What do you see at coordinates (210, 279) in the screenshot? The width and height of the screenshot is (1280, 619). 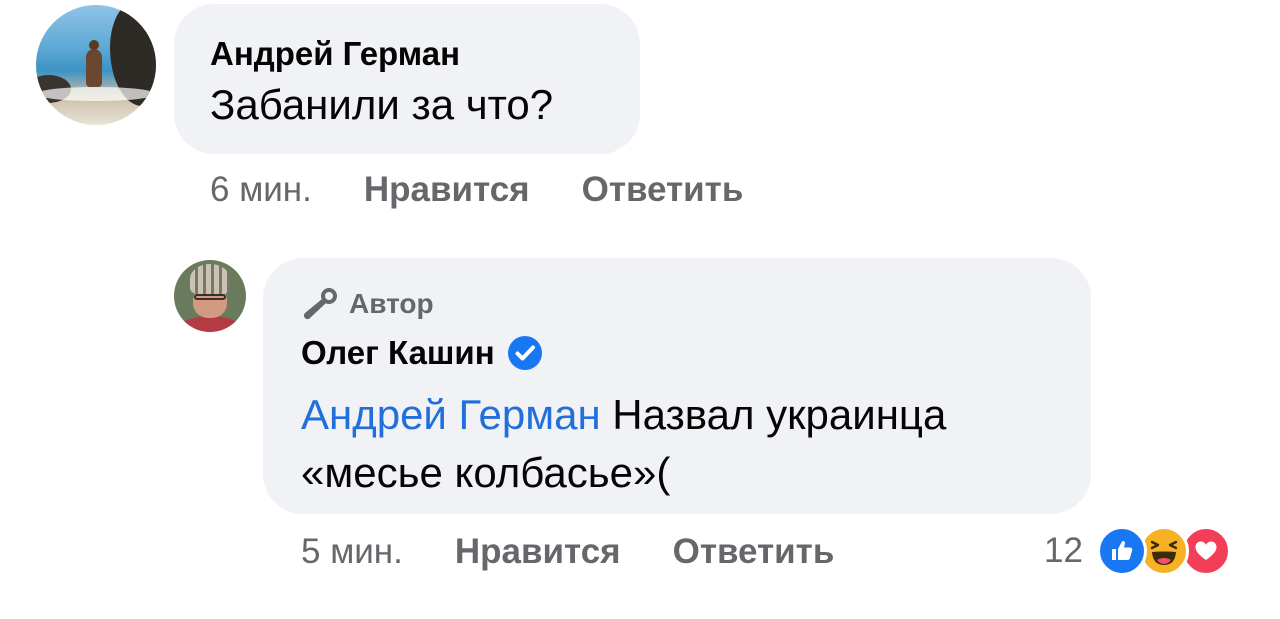 I see `avatar-photo-hat` at bounding box center [210, 279].